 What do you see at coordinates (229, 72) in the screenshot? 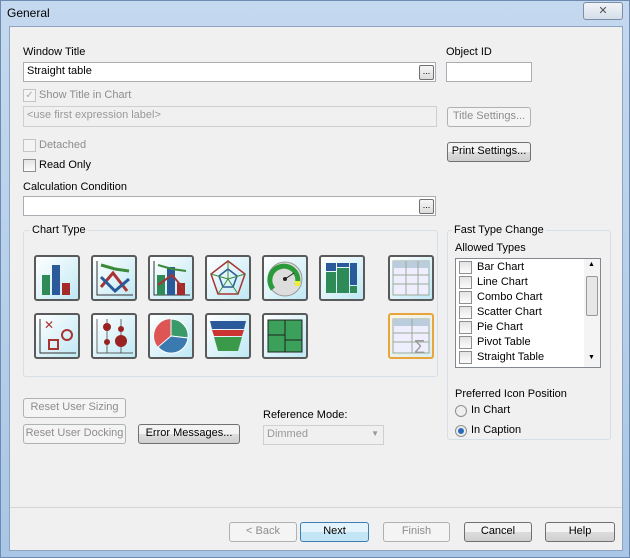
I see `window-title-input: Straight table` at bounding box center [229, 72].